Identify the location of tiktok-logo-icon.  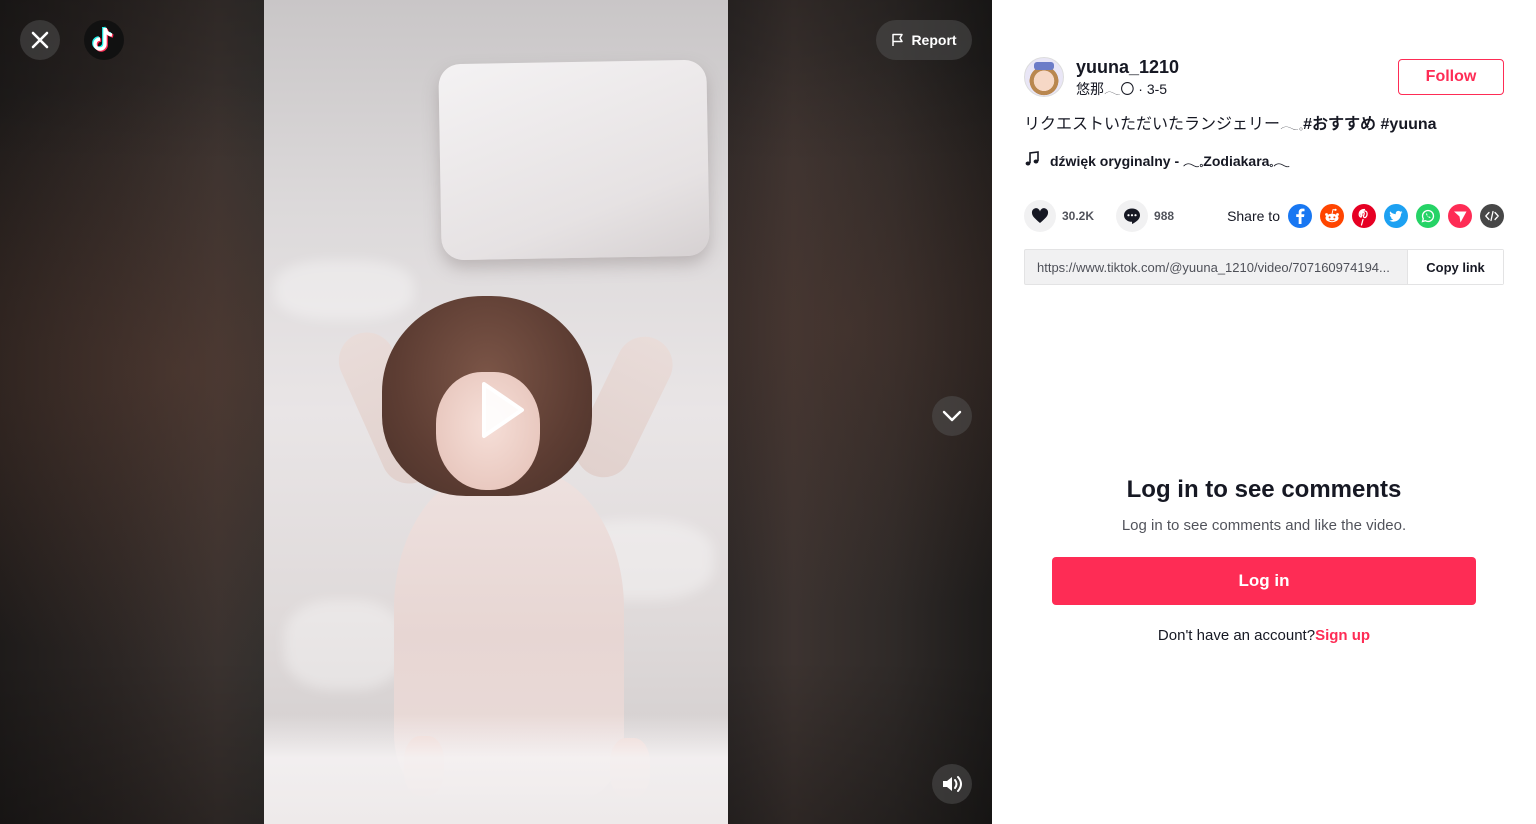
(103, 39).